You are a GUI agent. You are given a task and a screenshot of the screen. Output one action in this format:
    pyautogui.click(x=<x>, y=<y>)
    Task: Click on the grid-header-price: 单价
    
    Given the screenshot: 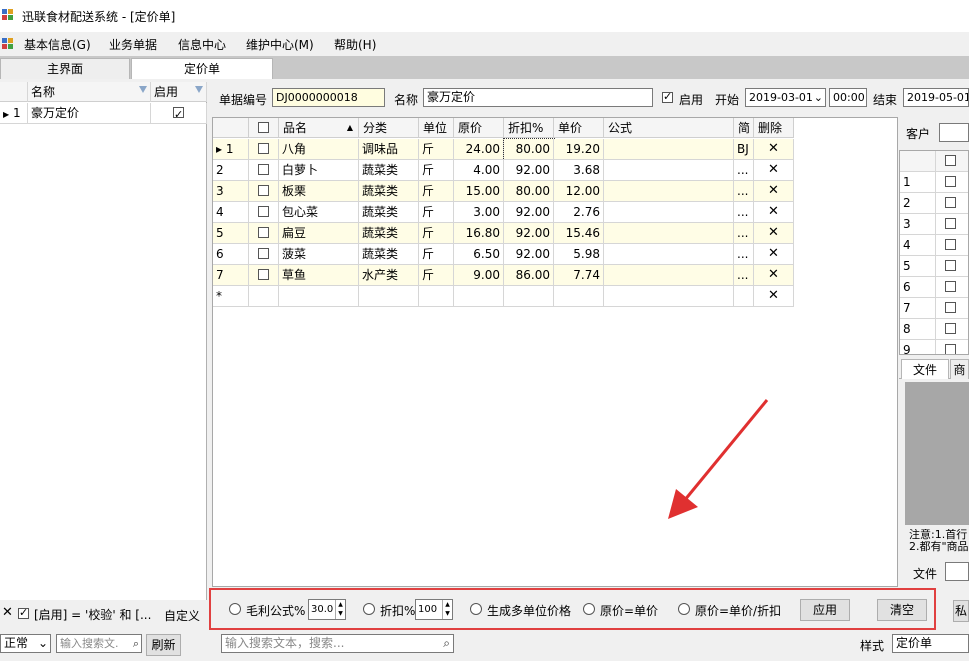 What is the action you would take?
    pyautogui.click(x=579, y=128)
    